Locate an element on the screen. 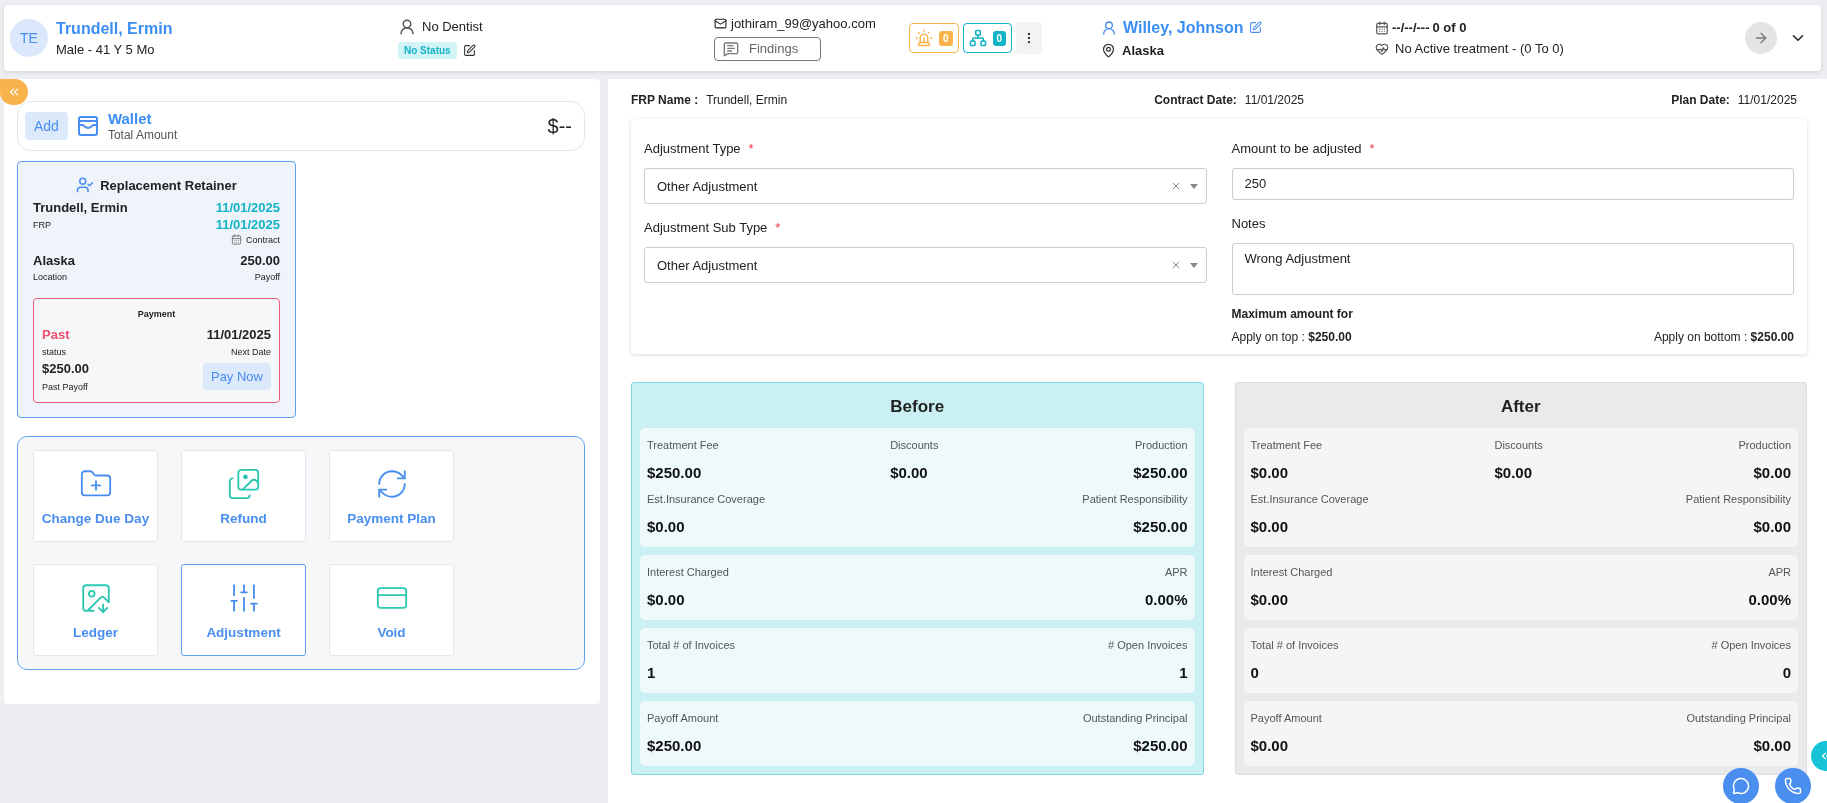 This screenshot has height=803, width=1827. alert-button: 0 is located at coordinates (934, 38).